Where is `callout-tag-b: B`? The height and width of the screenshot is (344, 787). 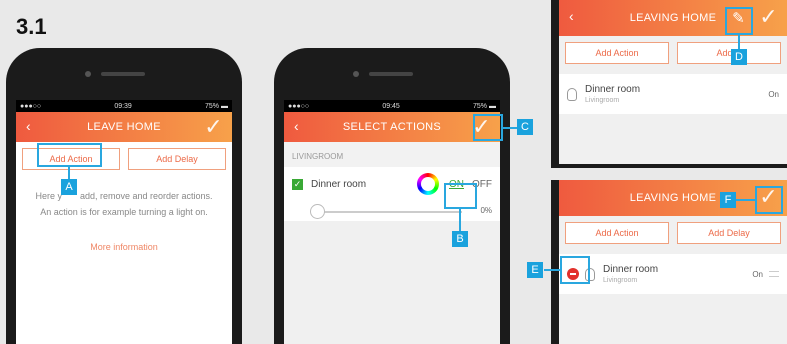 callout-tag-b: B is located at coordinates (460, 239).